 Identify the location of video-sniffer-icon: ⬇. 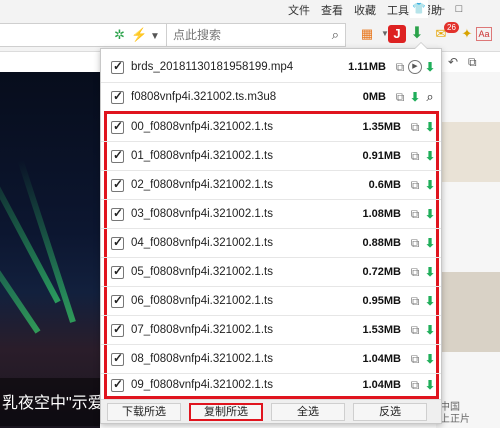
(417, 34).